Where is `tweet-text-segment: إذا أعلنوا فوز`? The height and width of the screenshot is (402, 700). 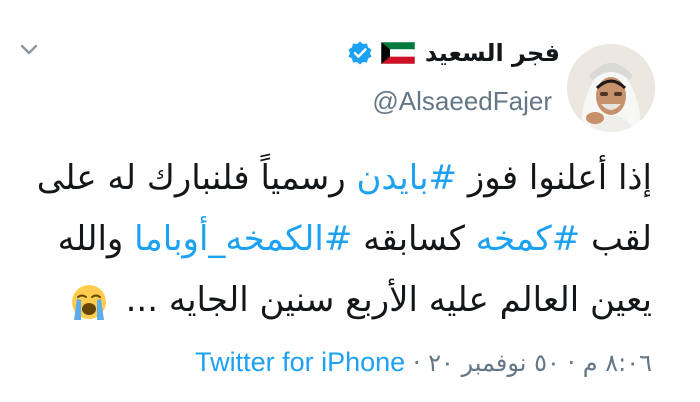 tweet-text-segment: إذا أعلنوا فوز is located at coordinates (554, 178).